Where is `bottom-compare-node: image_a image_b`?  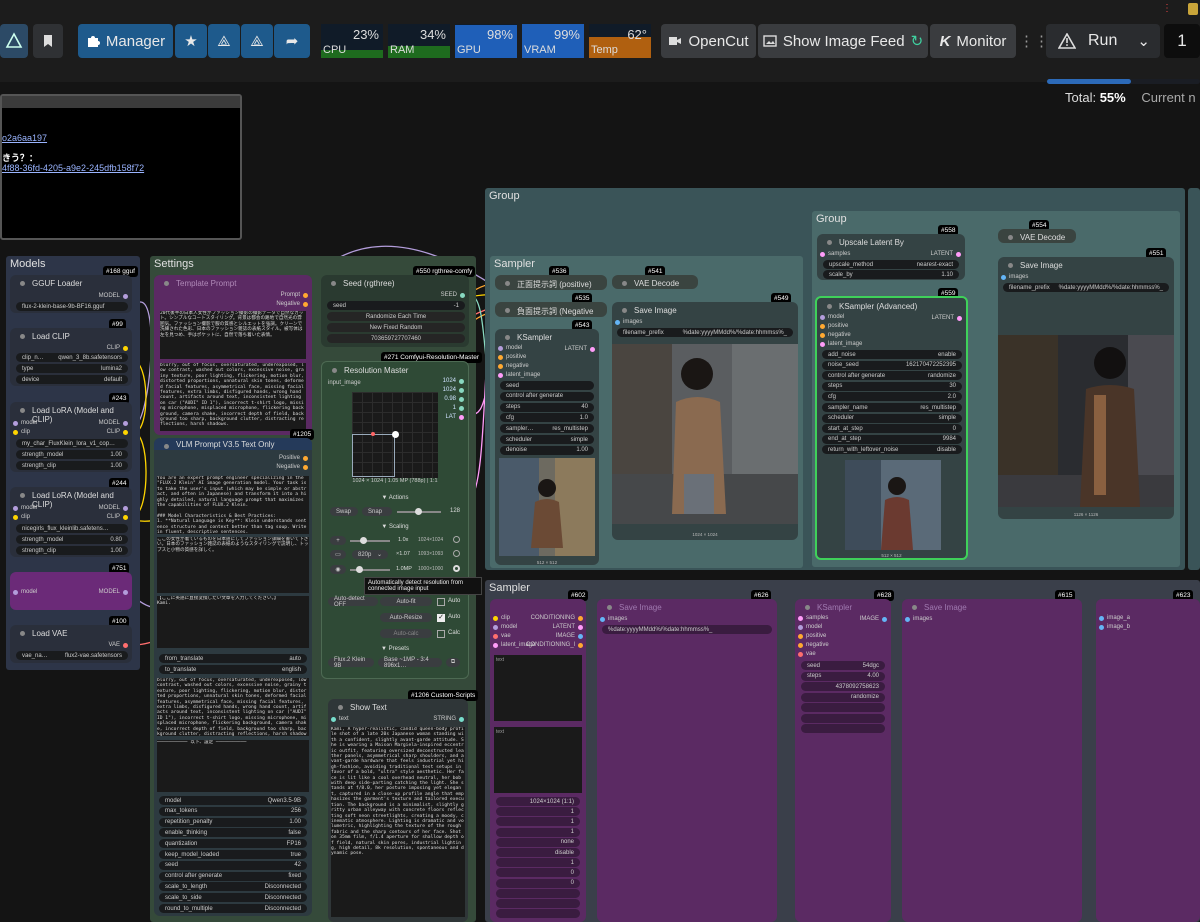 bottom-compare-node: image_a image_b is located at coordinates (1148, 760).